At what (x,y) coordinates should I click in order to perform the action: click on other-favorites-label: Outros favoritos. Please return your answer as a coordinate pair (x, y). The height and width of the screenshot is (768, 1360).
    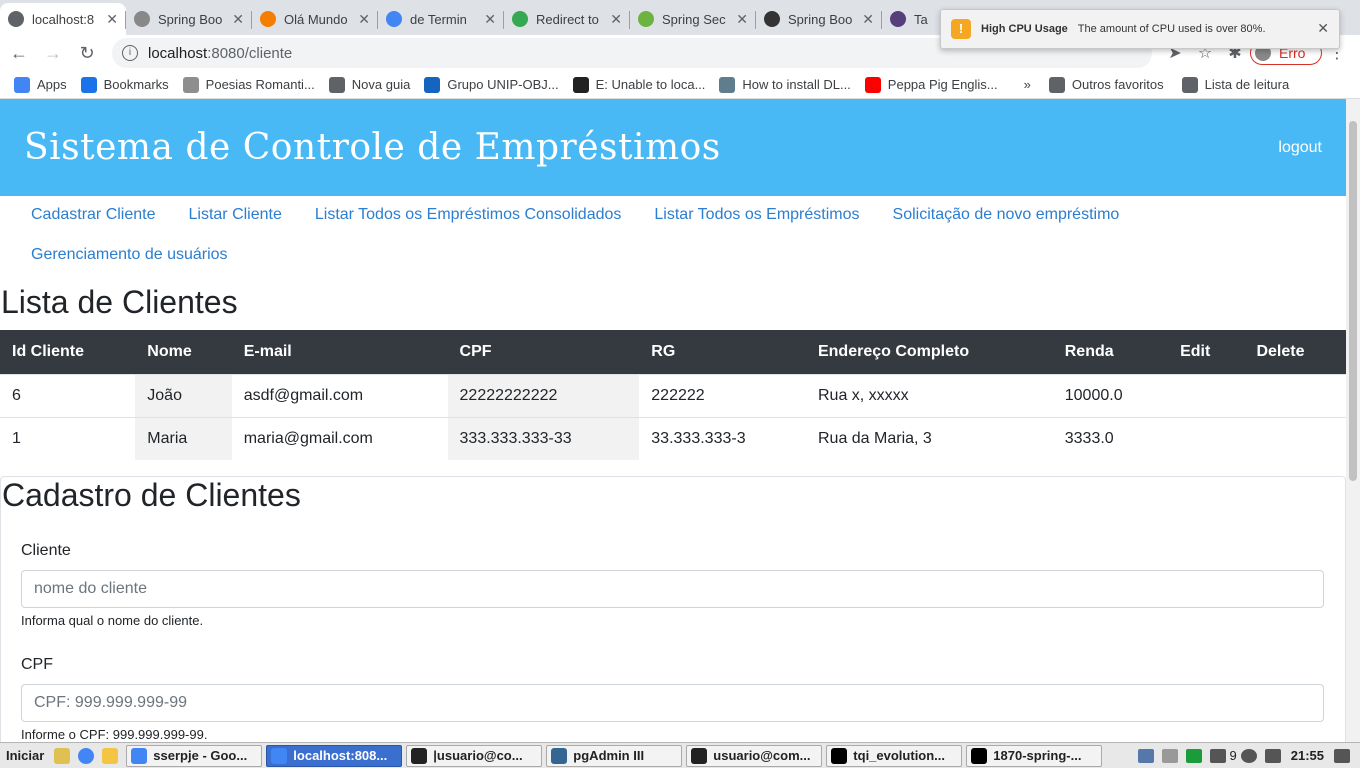
    Looking at the image, I should click on (1117, 84).